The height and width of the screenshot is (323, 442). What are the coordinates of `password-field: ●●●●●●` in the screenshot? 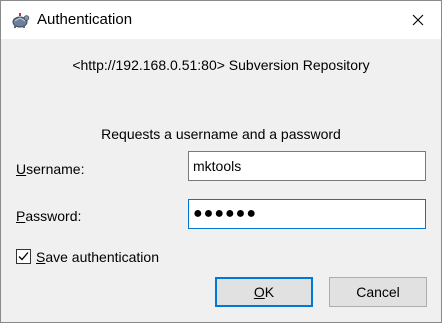 It's located at (307, 214).